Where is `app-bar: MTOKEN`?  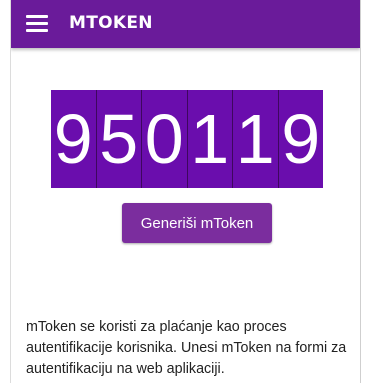
app-bar: MTOKEN is located at coordinates (185, 24).